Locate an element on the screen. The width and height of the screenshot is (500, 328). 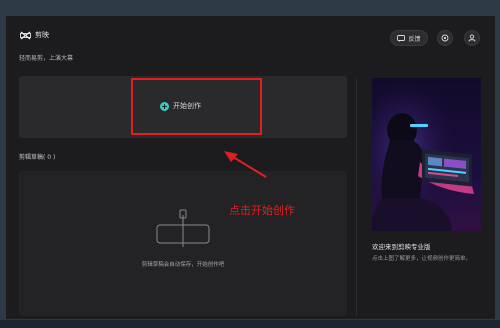
panel-divider is located at coordinates (356, 197).